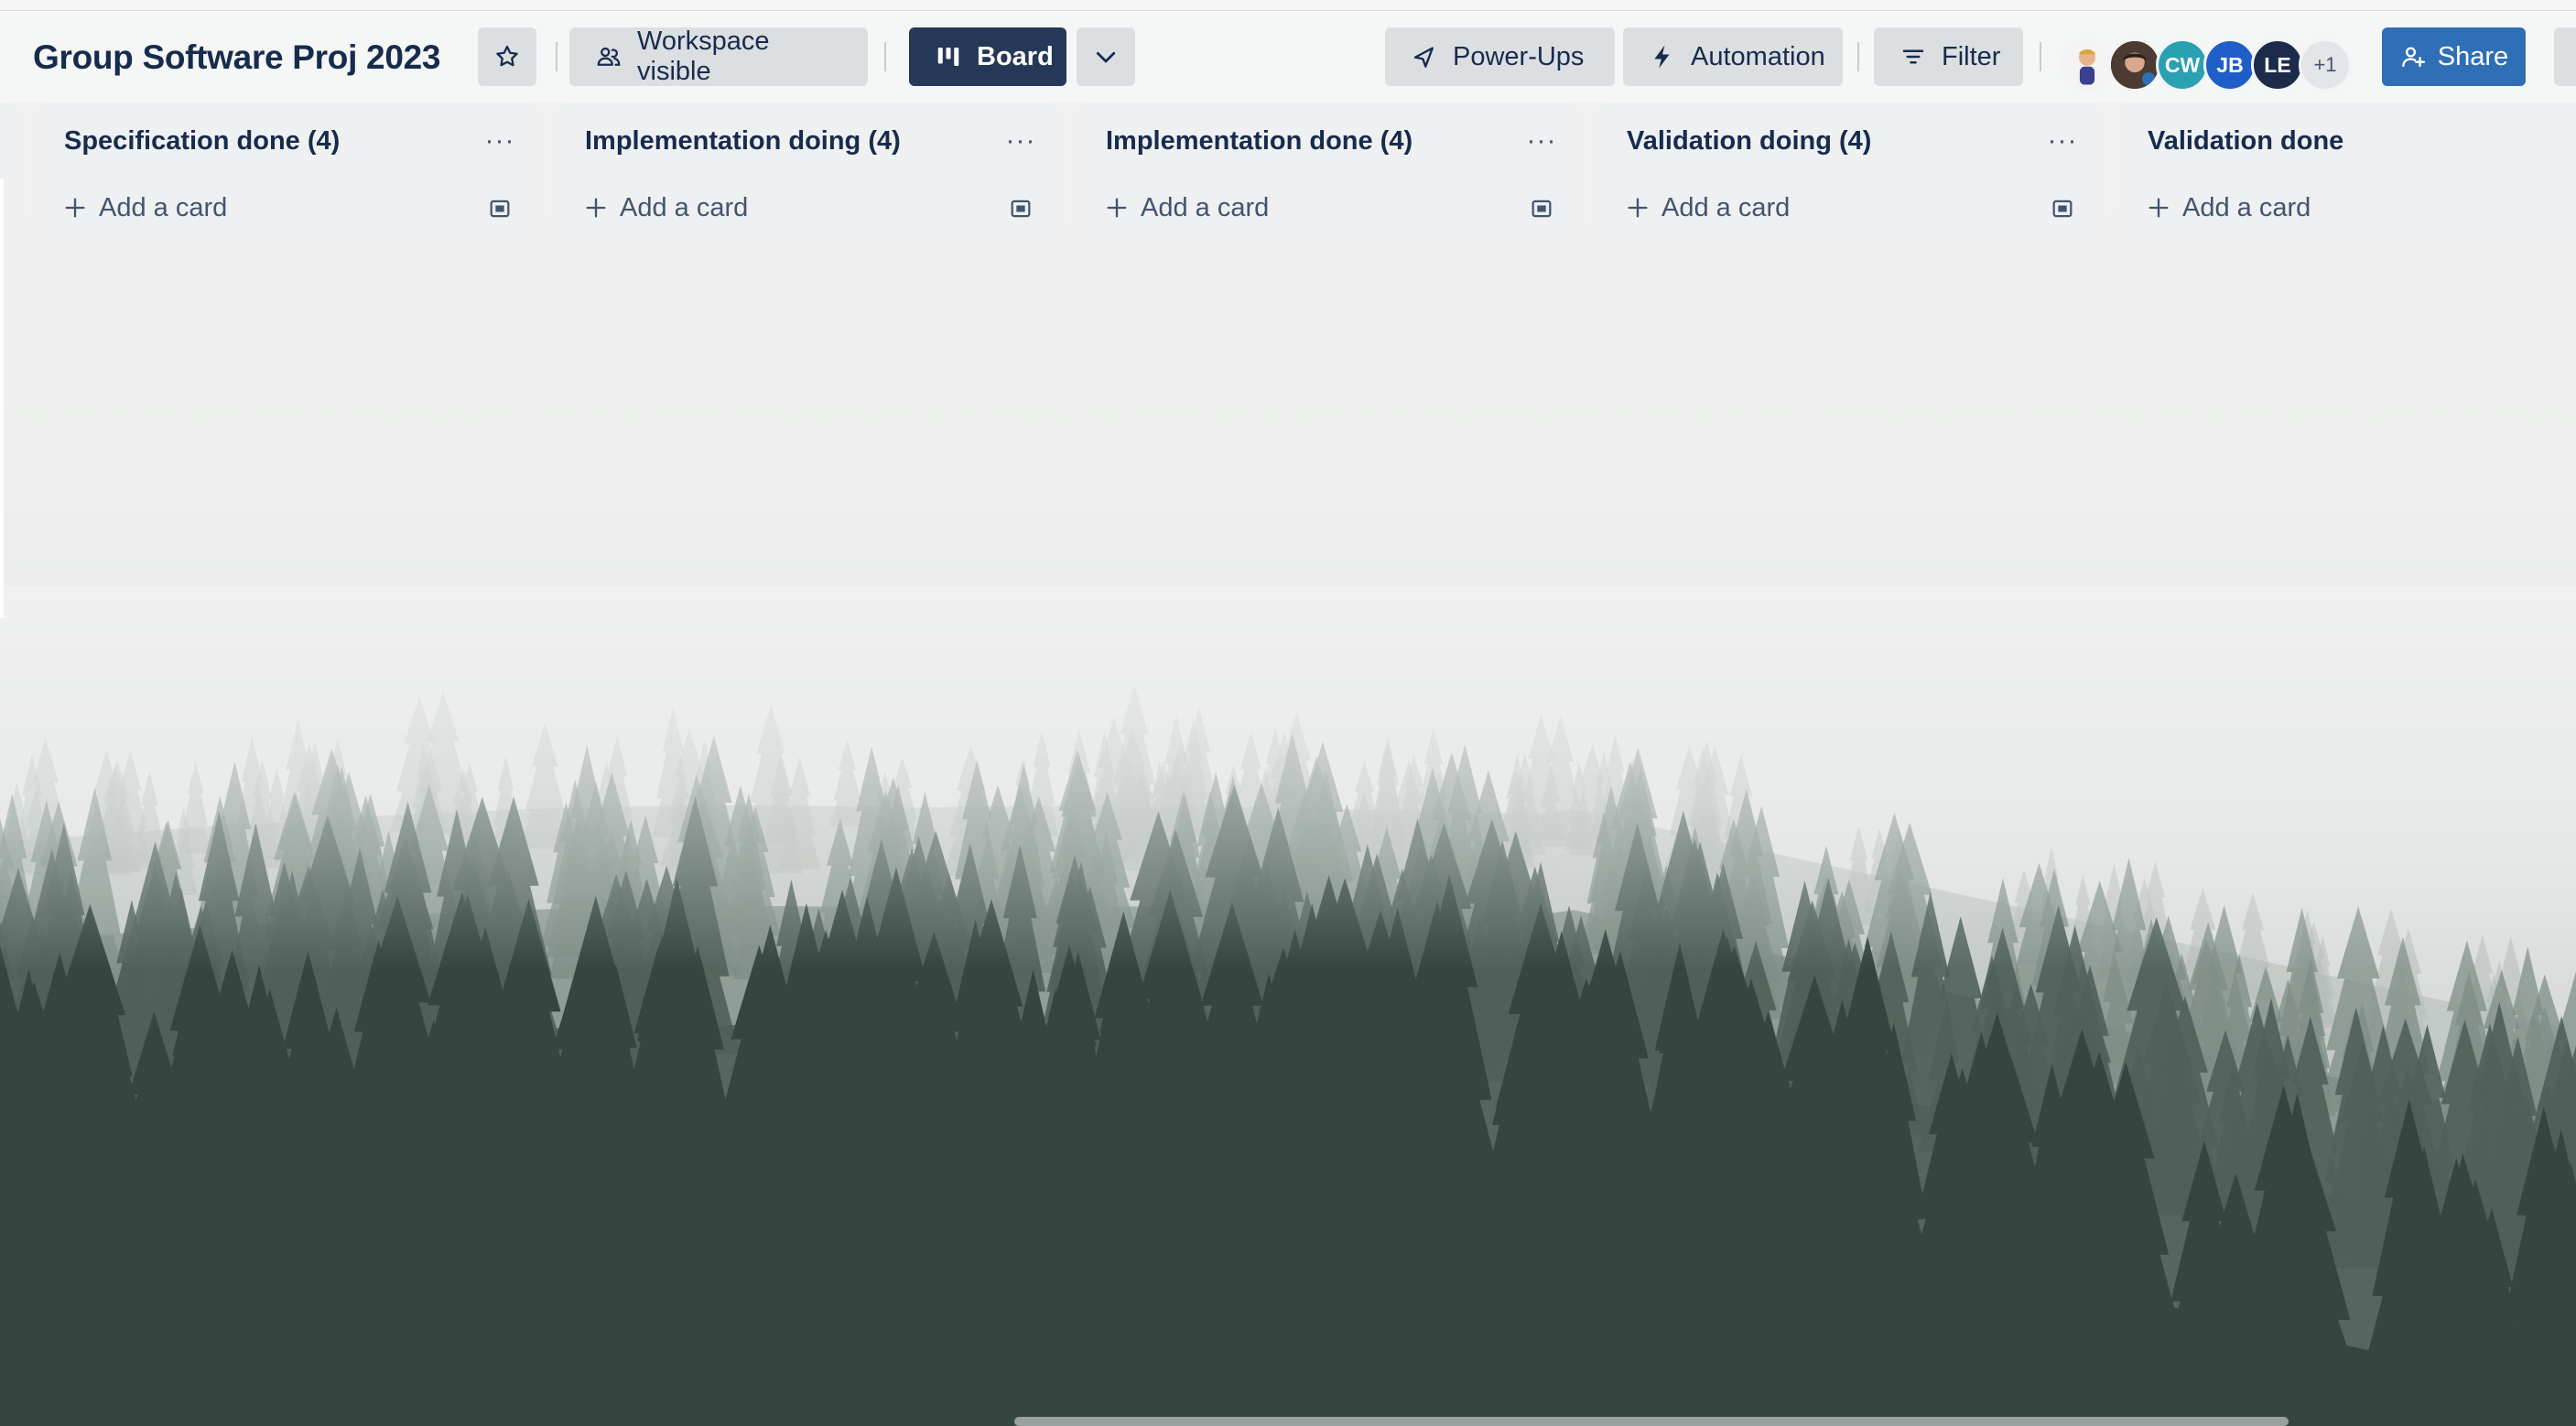  What do you see at coordinates (743, 141) in the screenshot?
I see `list-title: Implementation doing (4)` at bounding box center [743, 141].